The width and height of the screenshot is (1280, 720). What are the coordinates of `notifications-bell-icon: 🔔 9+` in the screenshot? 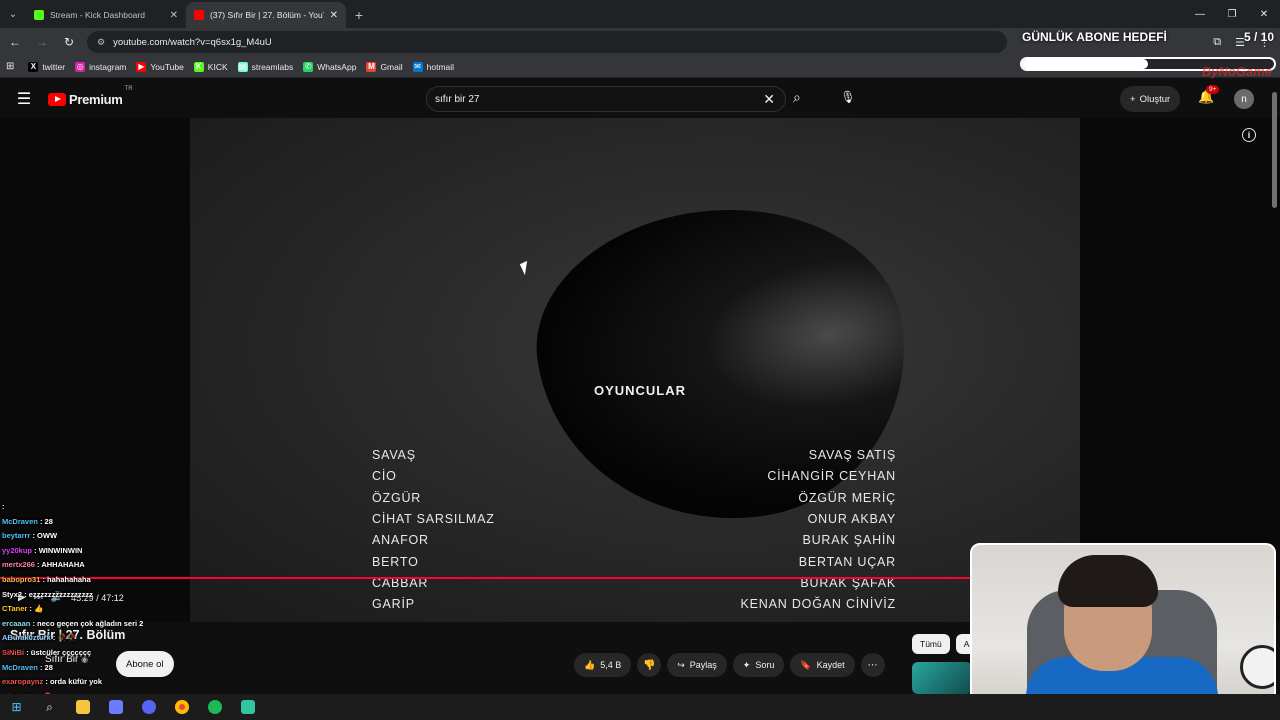 It's located at (1209, 95).